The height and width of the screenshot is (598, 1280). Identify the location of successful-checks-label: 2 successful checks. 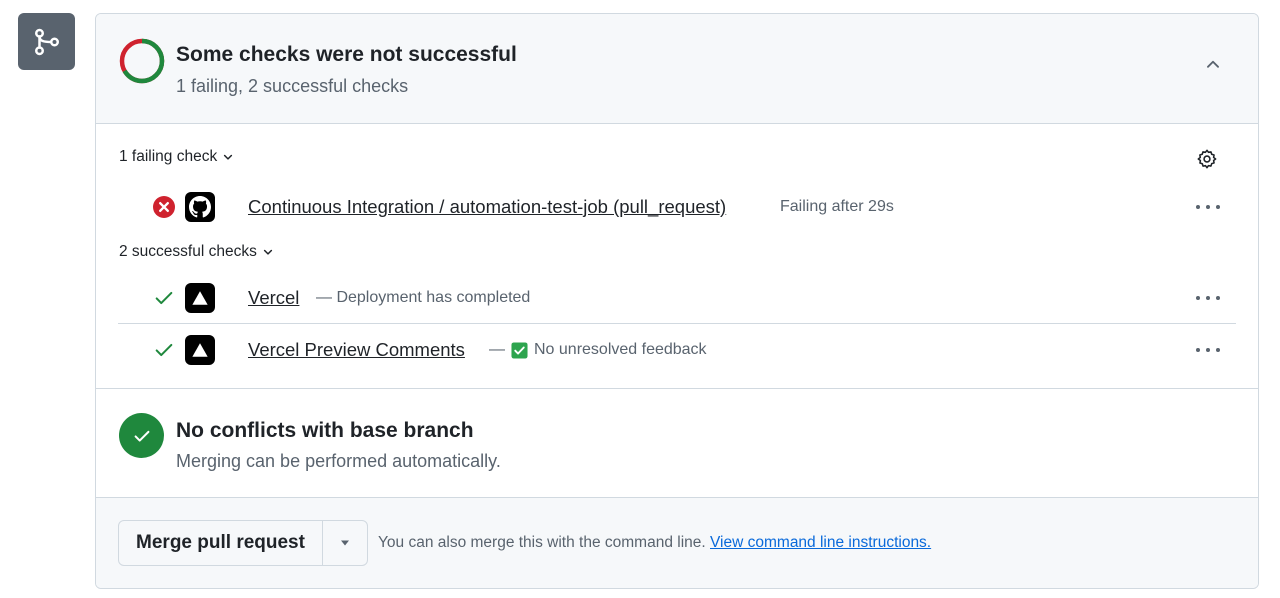
(188, 251).